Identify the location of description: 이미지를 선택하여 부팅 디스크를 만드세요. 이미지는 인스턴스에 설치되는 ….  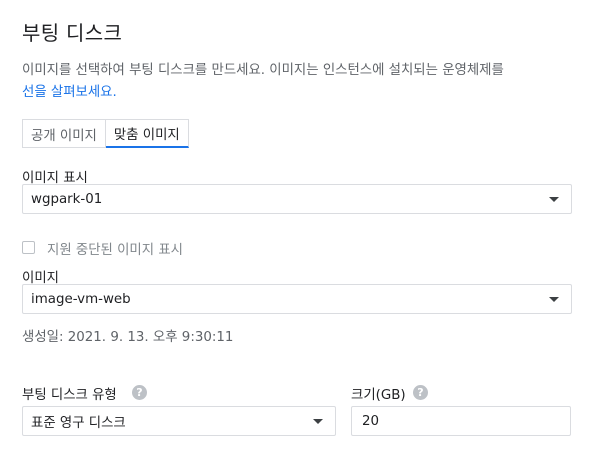
(308, 82).